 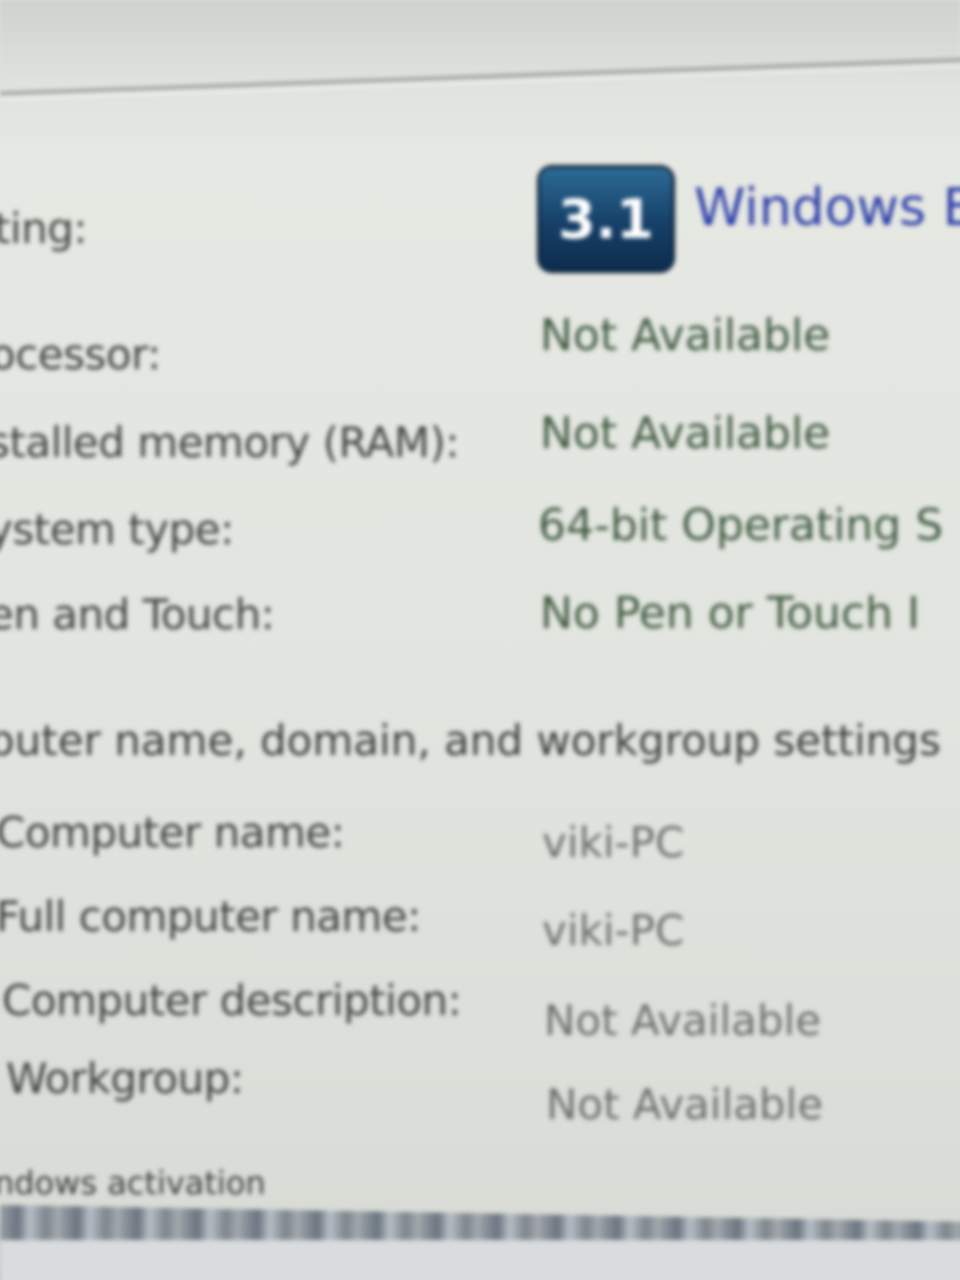 What do you see at coordinates (229, 442) in the screenshot?
I see `ram-label: stalled memory (RAM):` at bounding box center [229, 442].